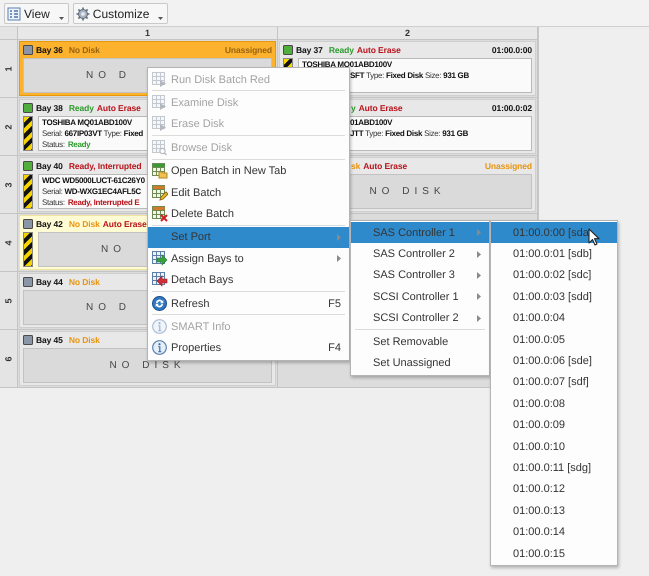  Describe the element at coordinates (49, 282) in the screenshot. I see `bay-number: Bay 44` at that location.